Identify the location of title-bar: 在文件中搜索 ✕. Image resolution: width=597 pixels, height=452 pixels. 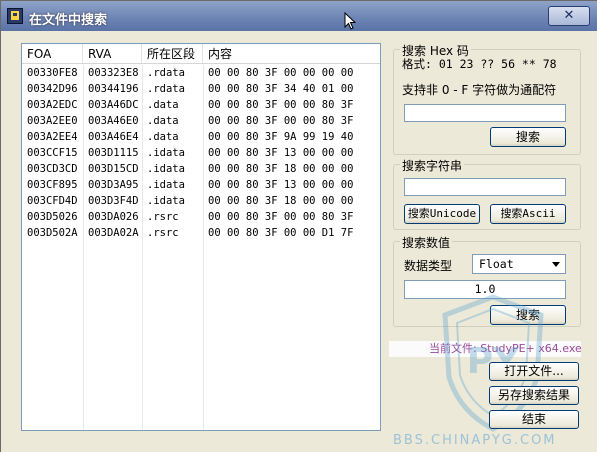
(299, 16).